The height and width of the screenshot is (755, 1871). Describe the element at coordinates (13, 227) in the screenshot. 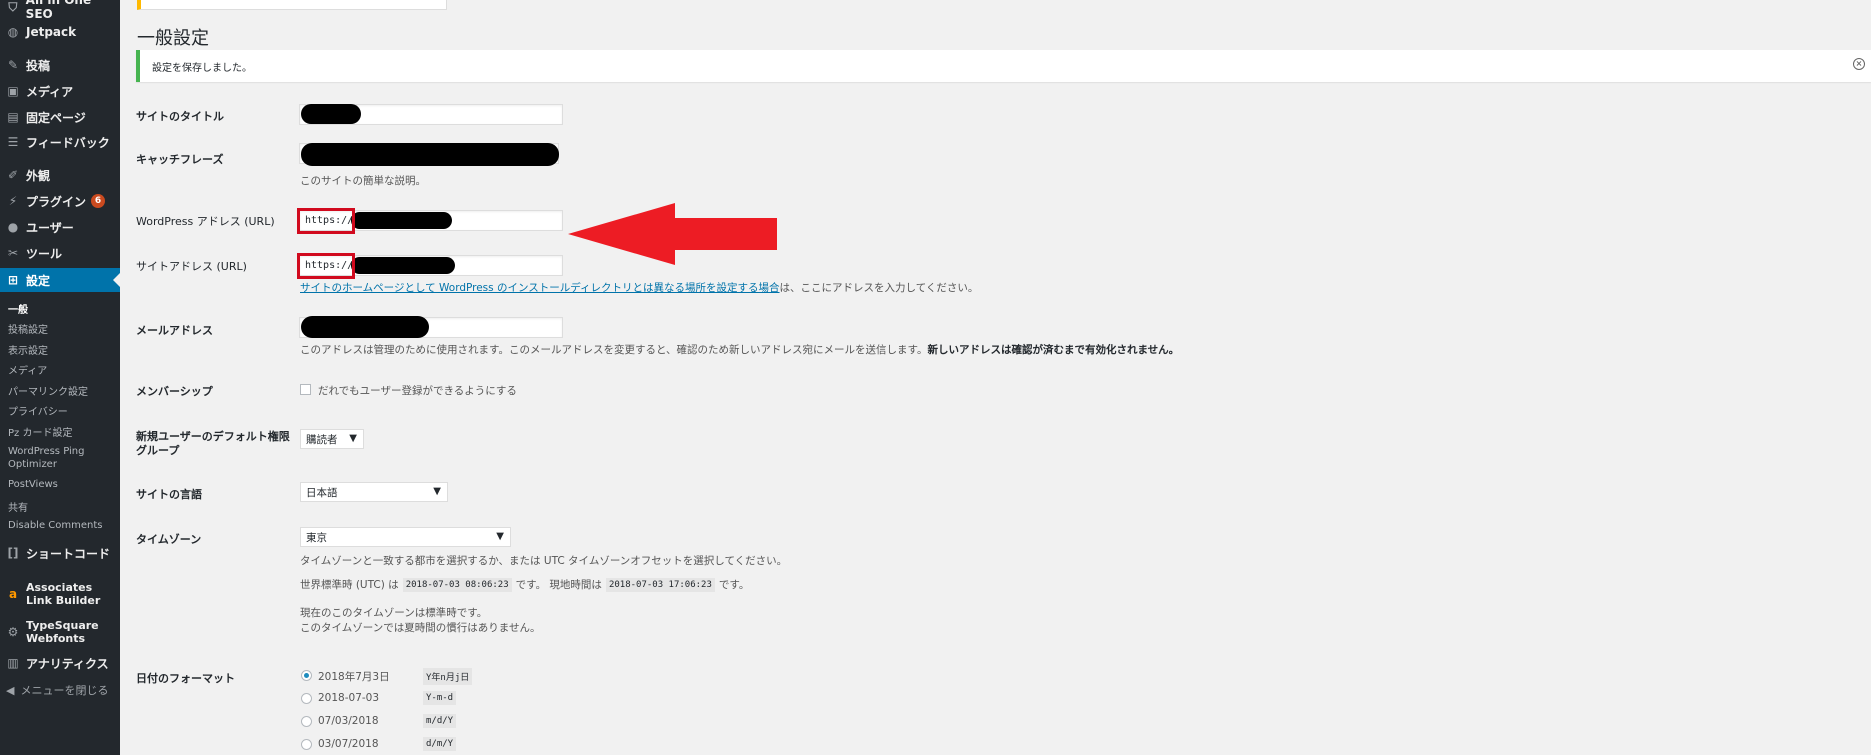

I see `user-icon: ●` at that location.